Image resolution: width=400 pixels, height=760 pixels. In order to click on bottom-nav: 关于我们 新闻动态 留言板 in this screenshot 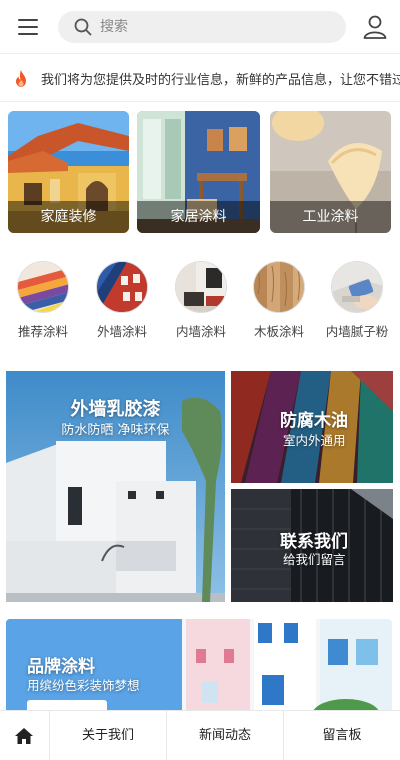, I will do `click(200, 735)`.